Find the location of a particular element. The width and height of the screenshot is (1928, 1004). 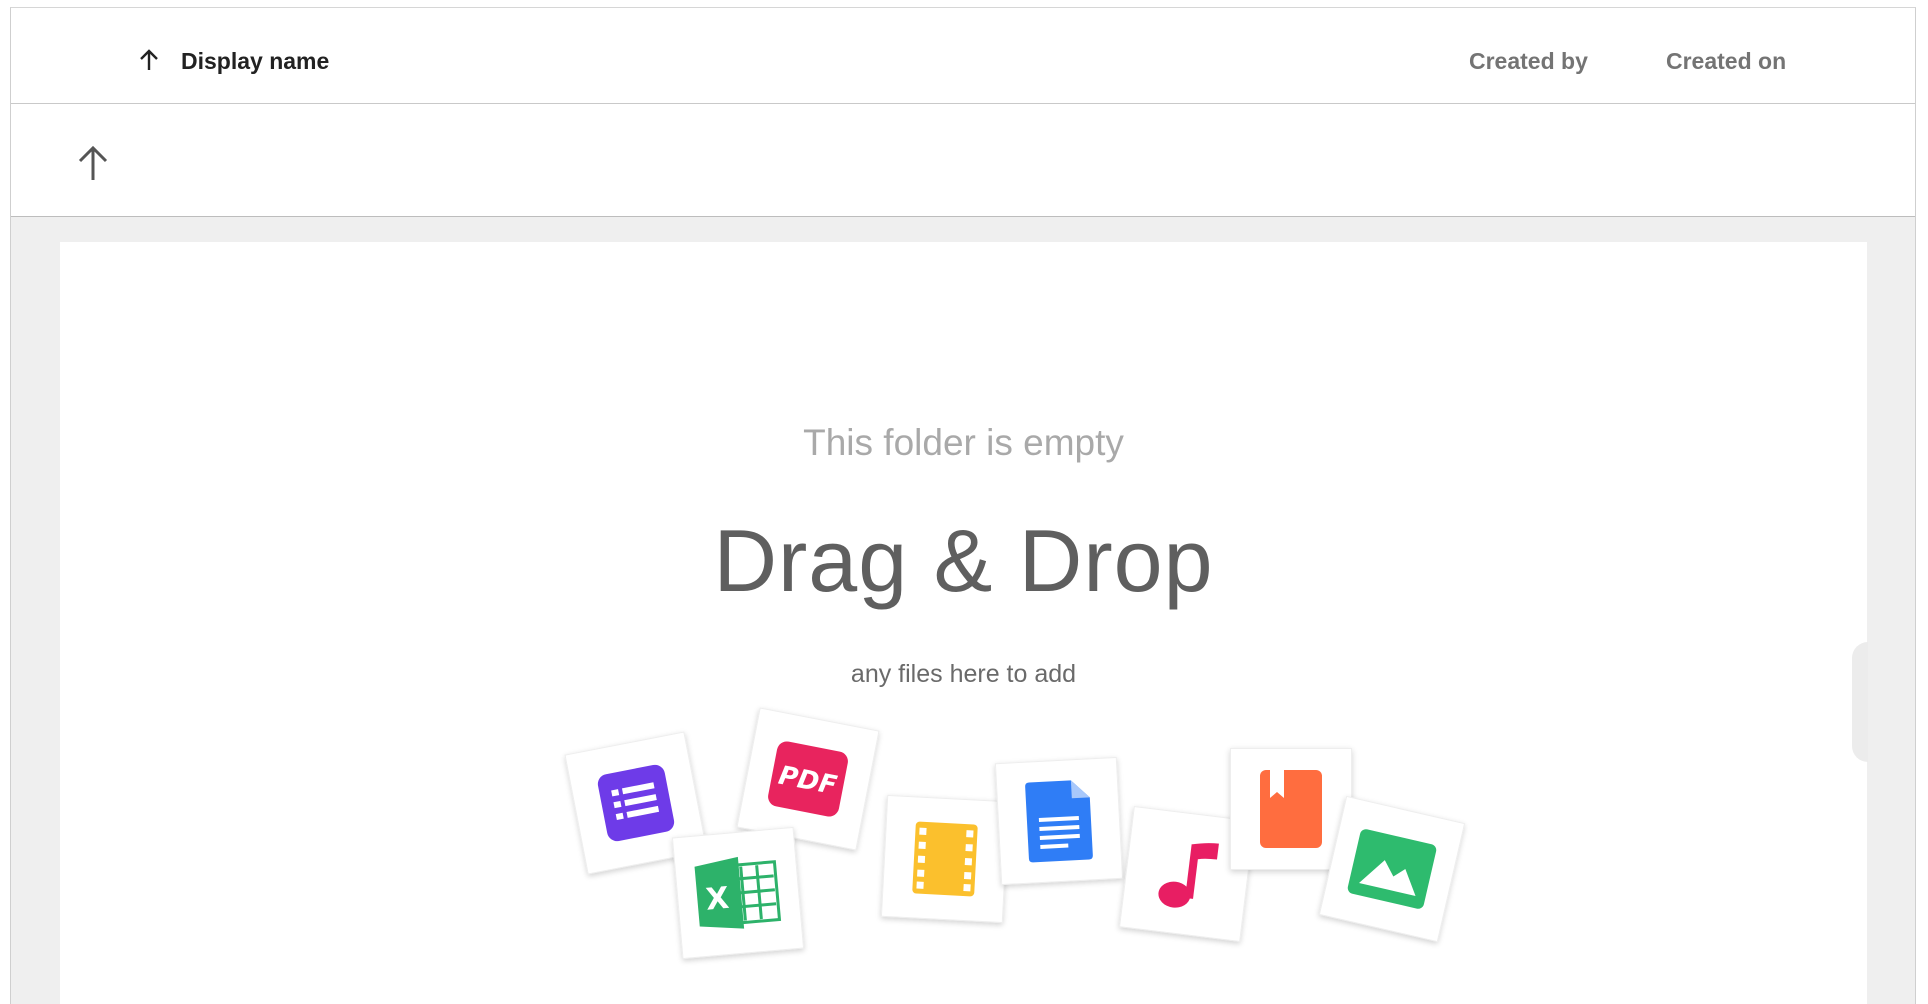

svg-text: X is located at coordinates (717, 899).